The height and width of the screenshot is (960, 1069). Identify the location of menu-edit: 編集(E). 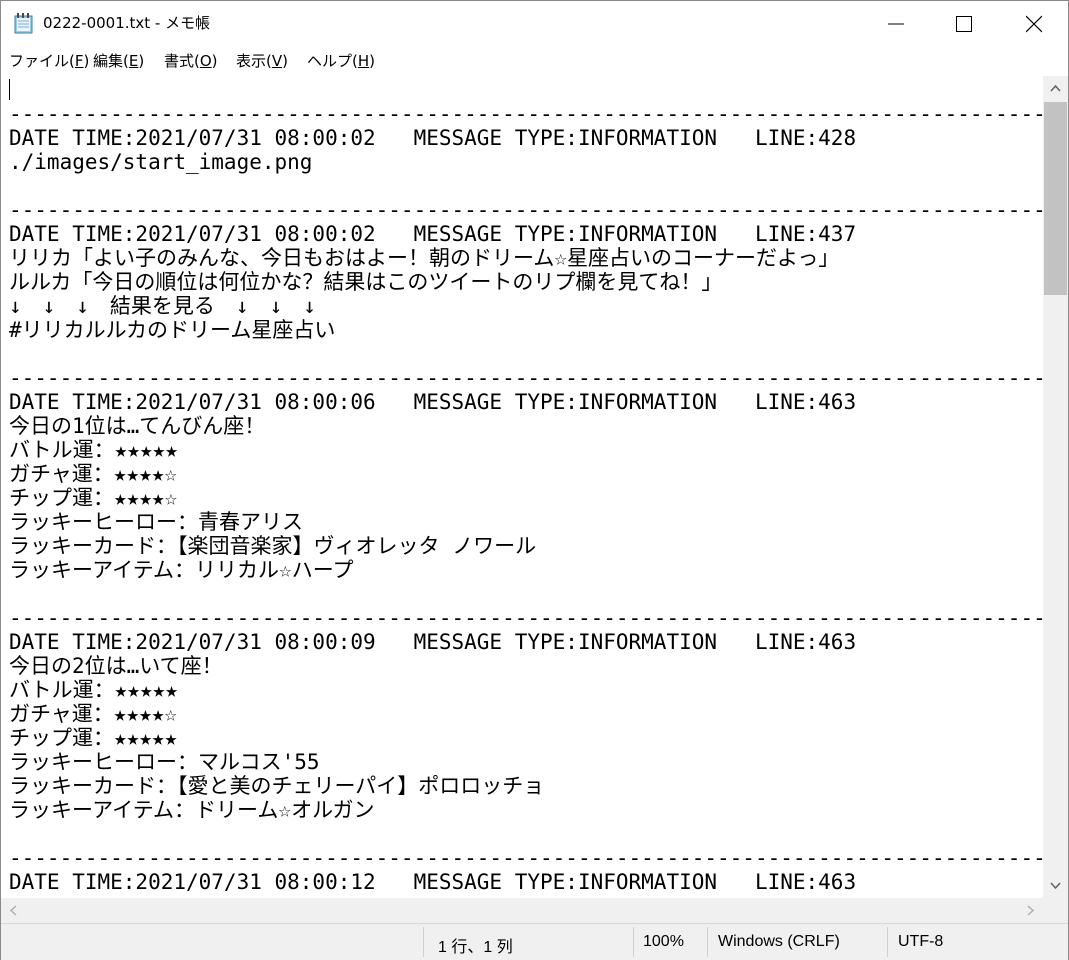
(118, 61).